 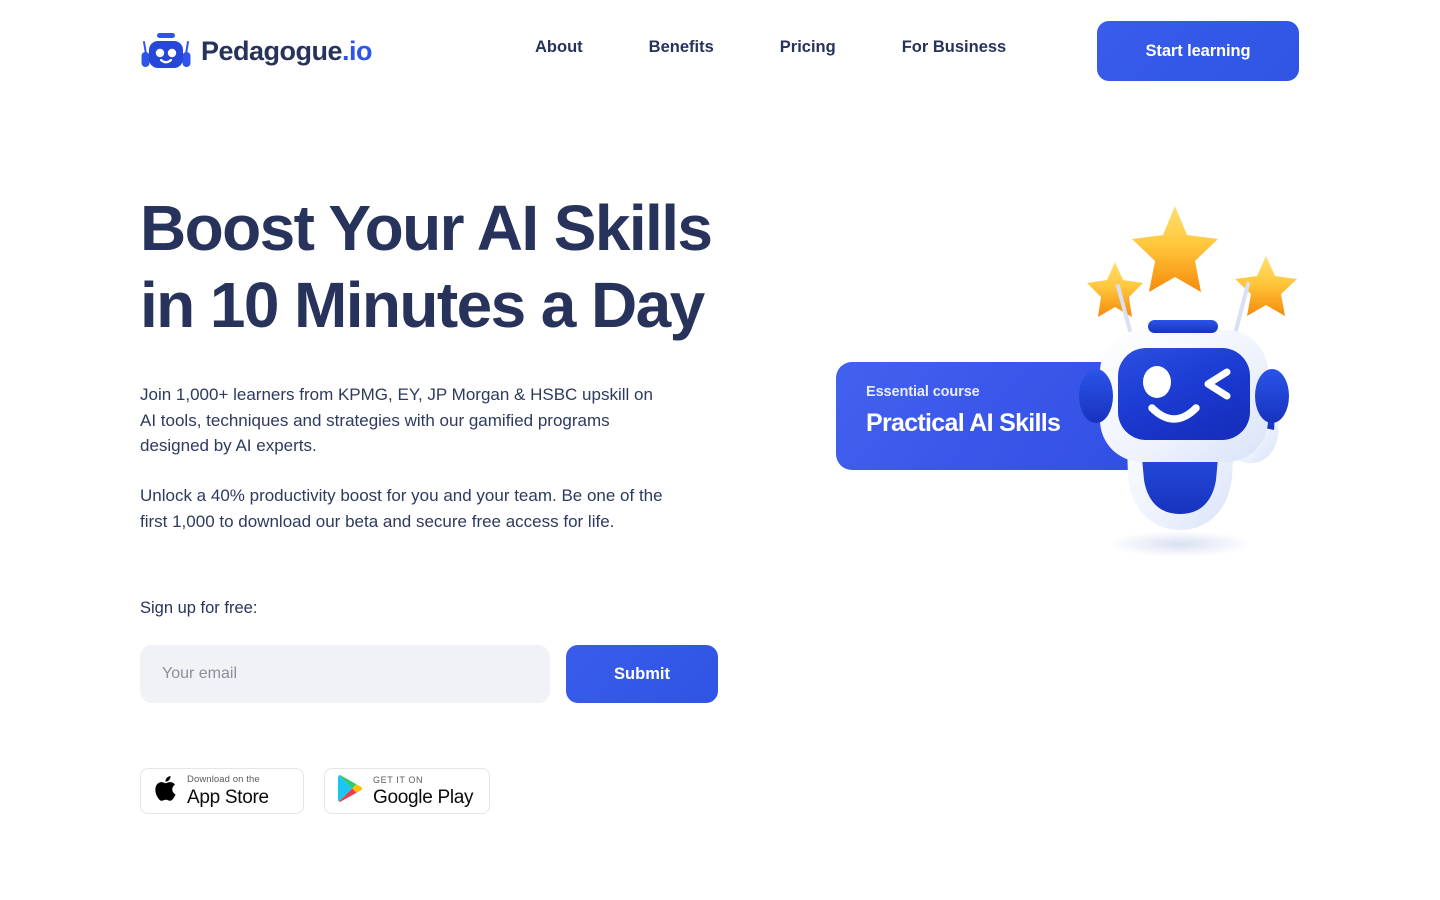 What do you see at coordinates (357, 50) in the screenshot?
I see `logo-tld: .io` at bounding box center [357, 50].